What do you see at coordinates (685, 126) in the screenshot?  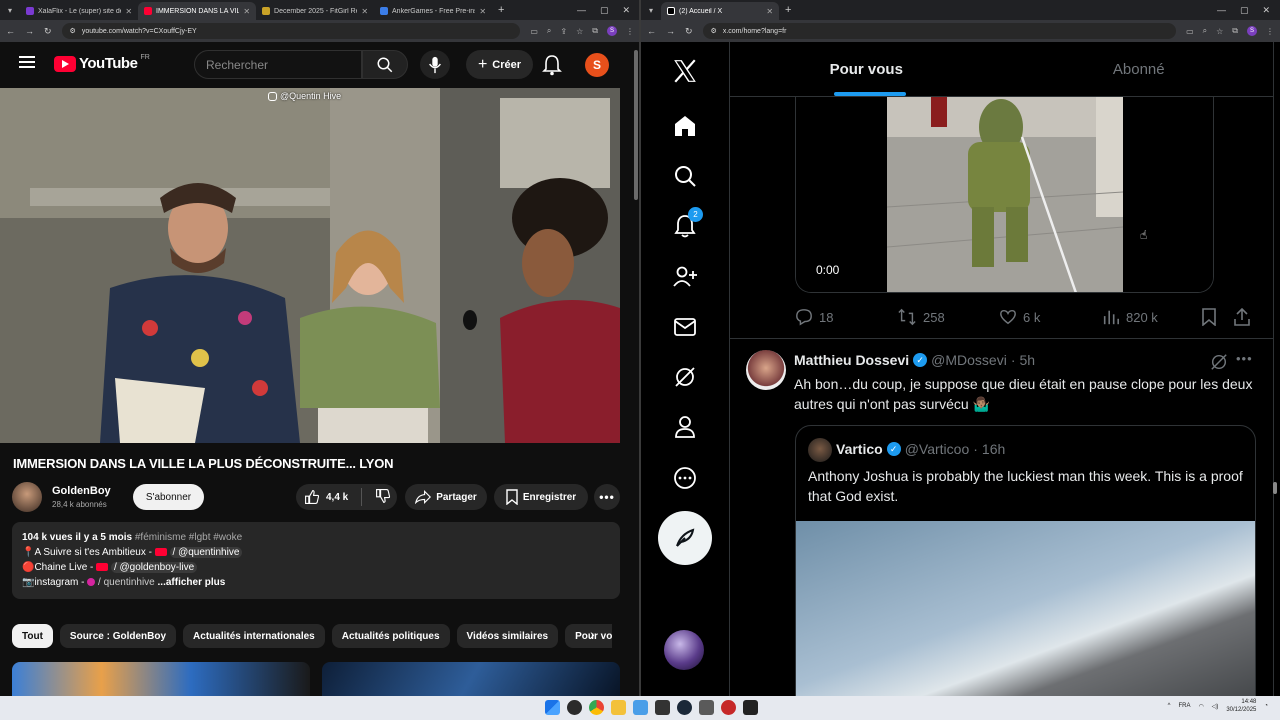 I see `home-icon` at bounding box center [685, 126].